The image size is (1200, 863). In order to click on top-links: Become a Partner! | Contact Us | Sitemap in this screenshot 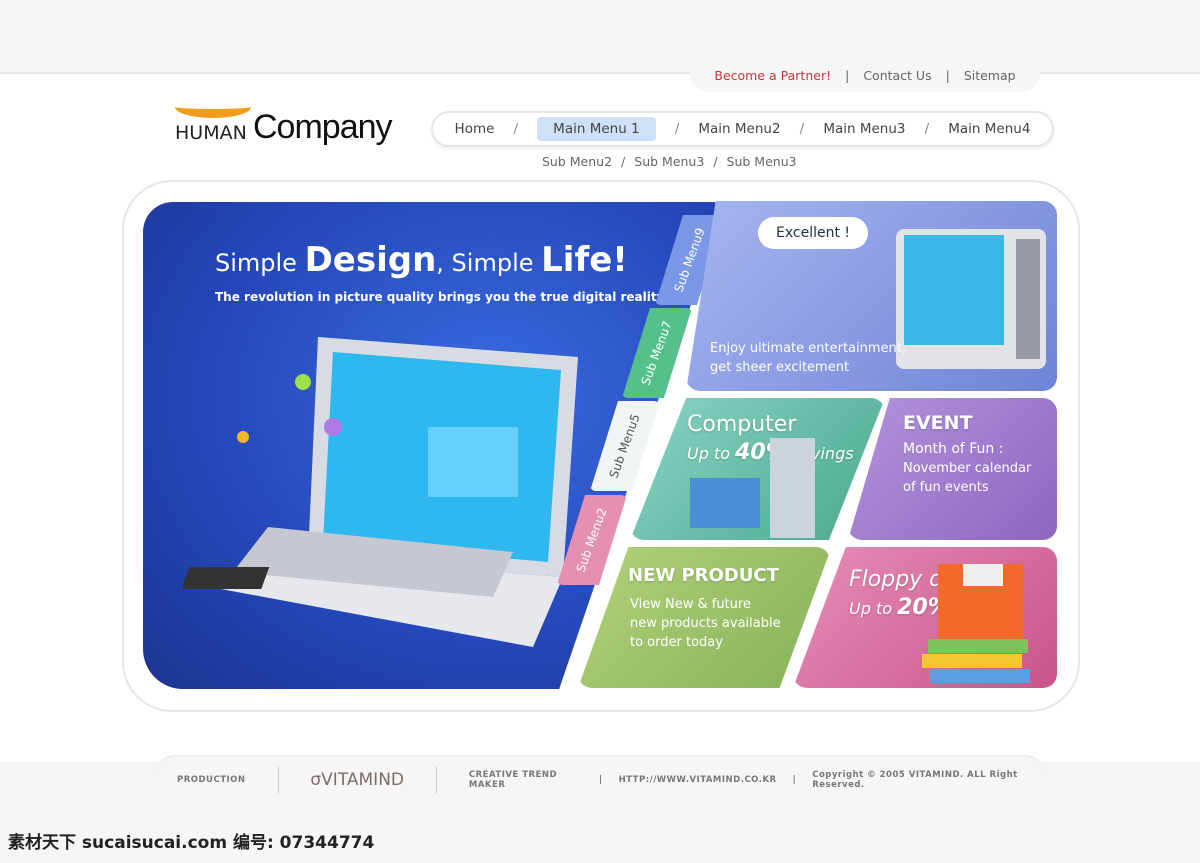, I will do `click(865, 75)`.